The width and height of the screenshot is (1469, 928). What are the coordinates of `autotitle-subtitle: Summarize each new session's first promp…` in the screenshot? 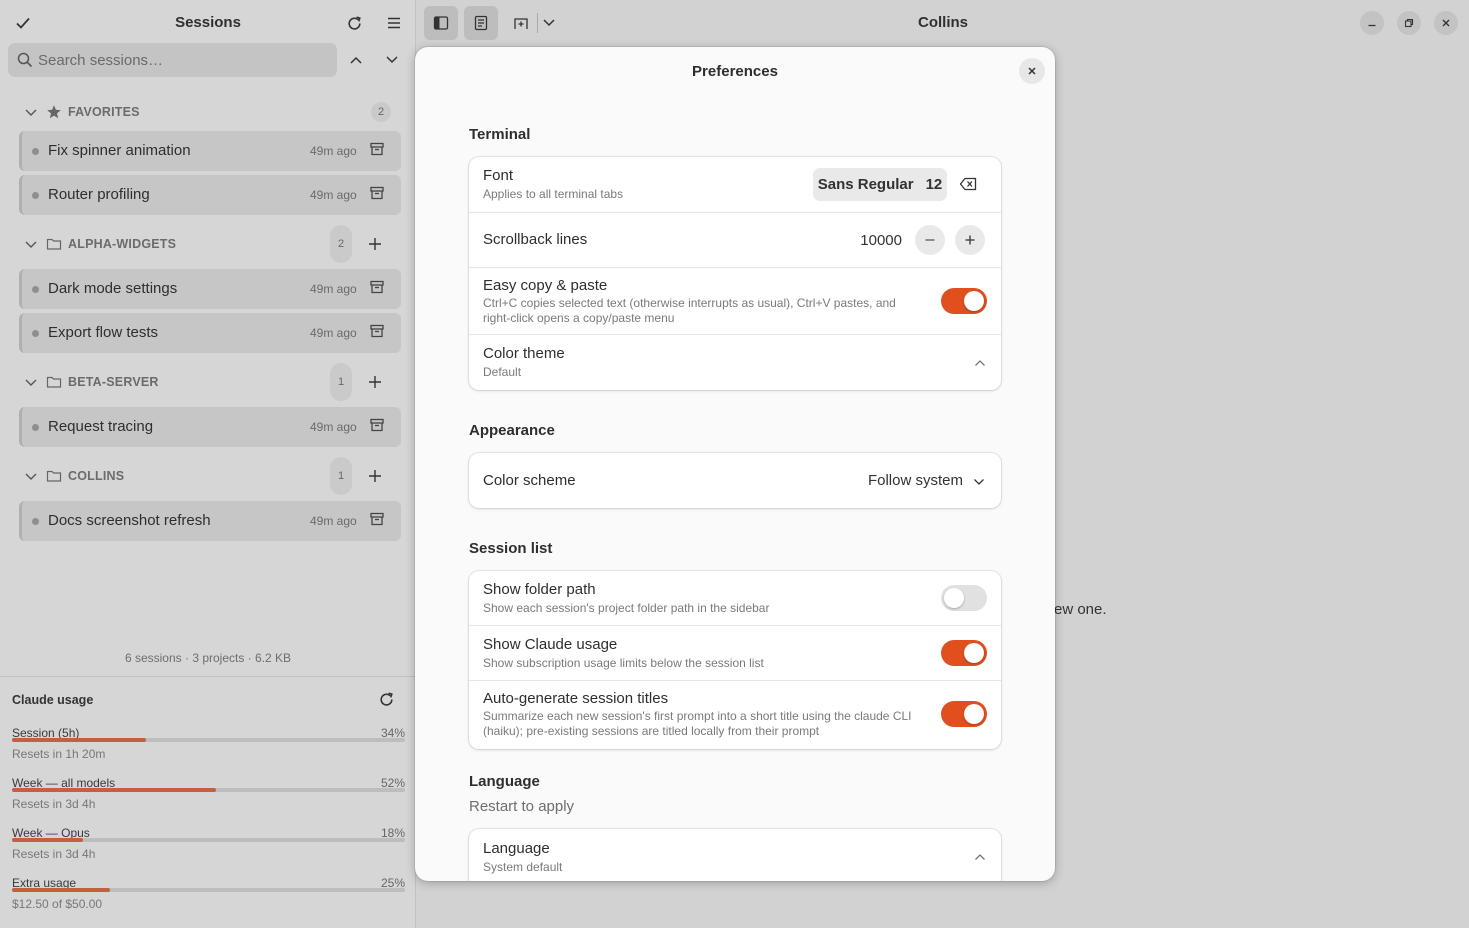 It's located at (697, 723).